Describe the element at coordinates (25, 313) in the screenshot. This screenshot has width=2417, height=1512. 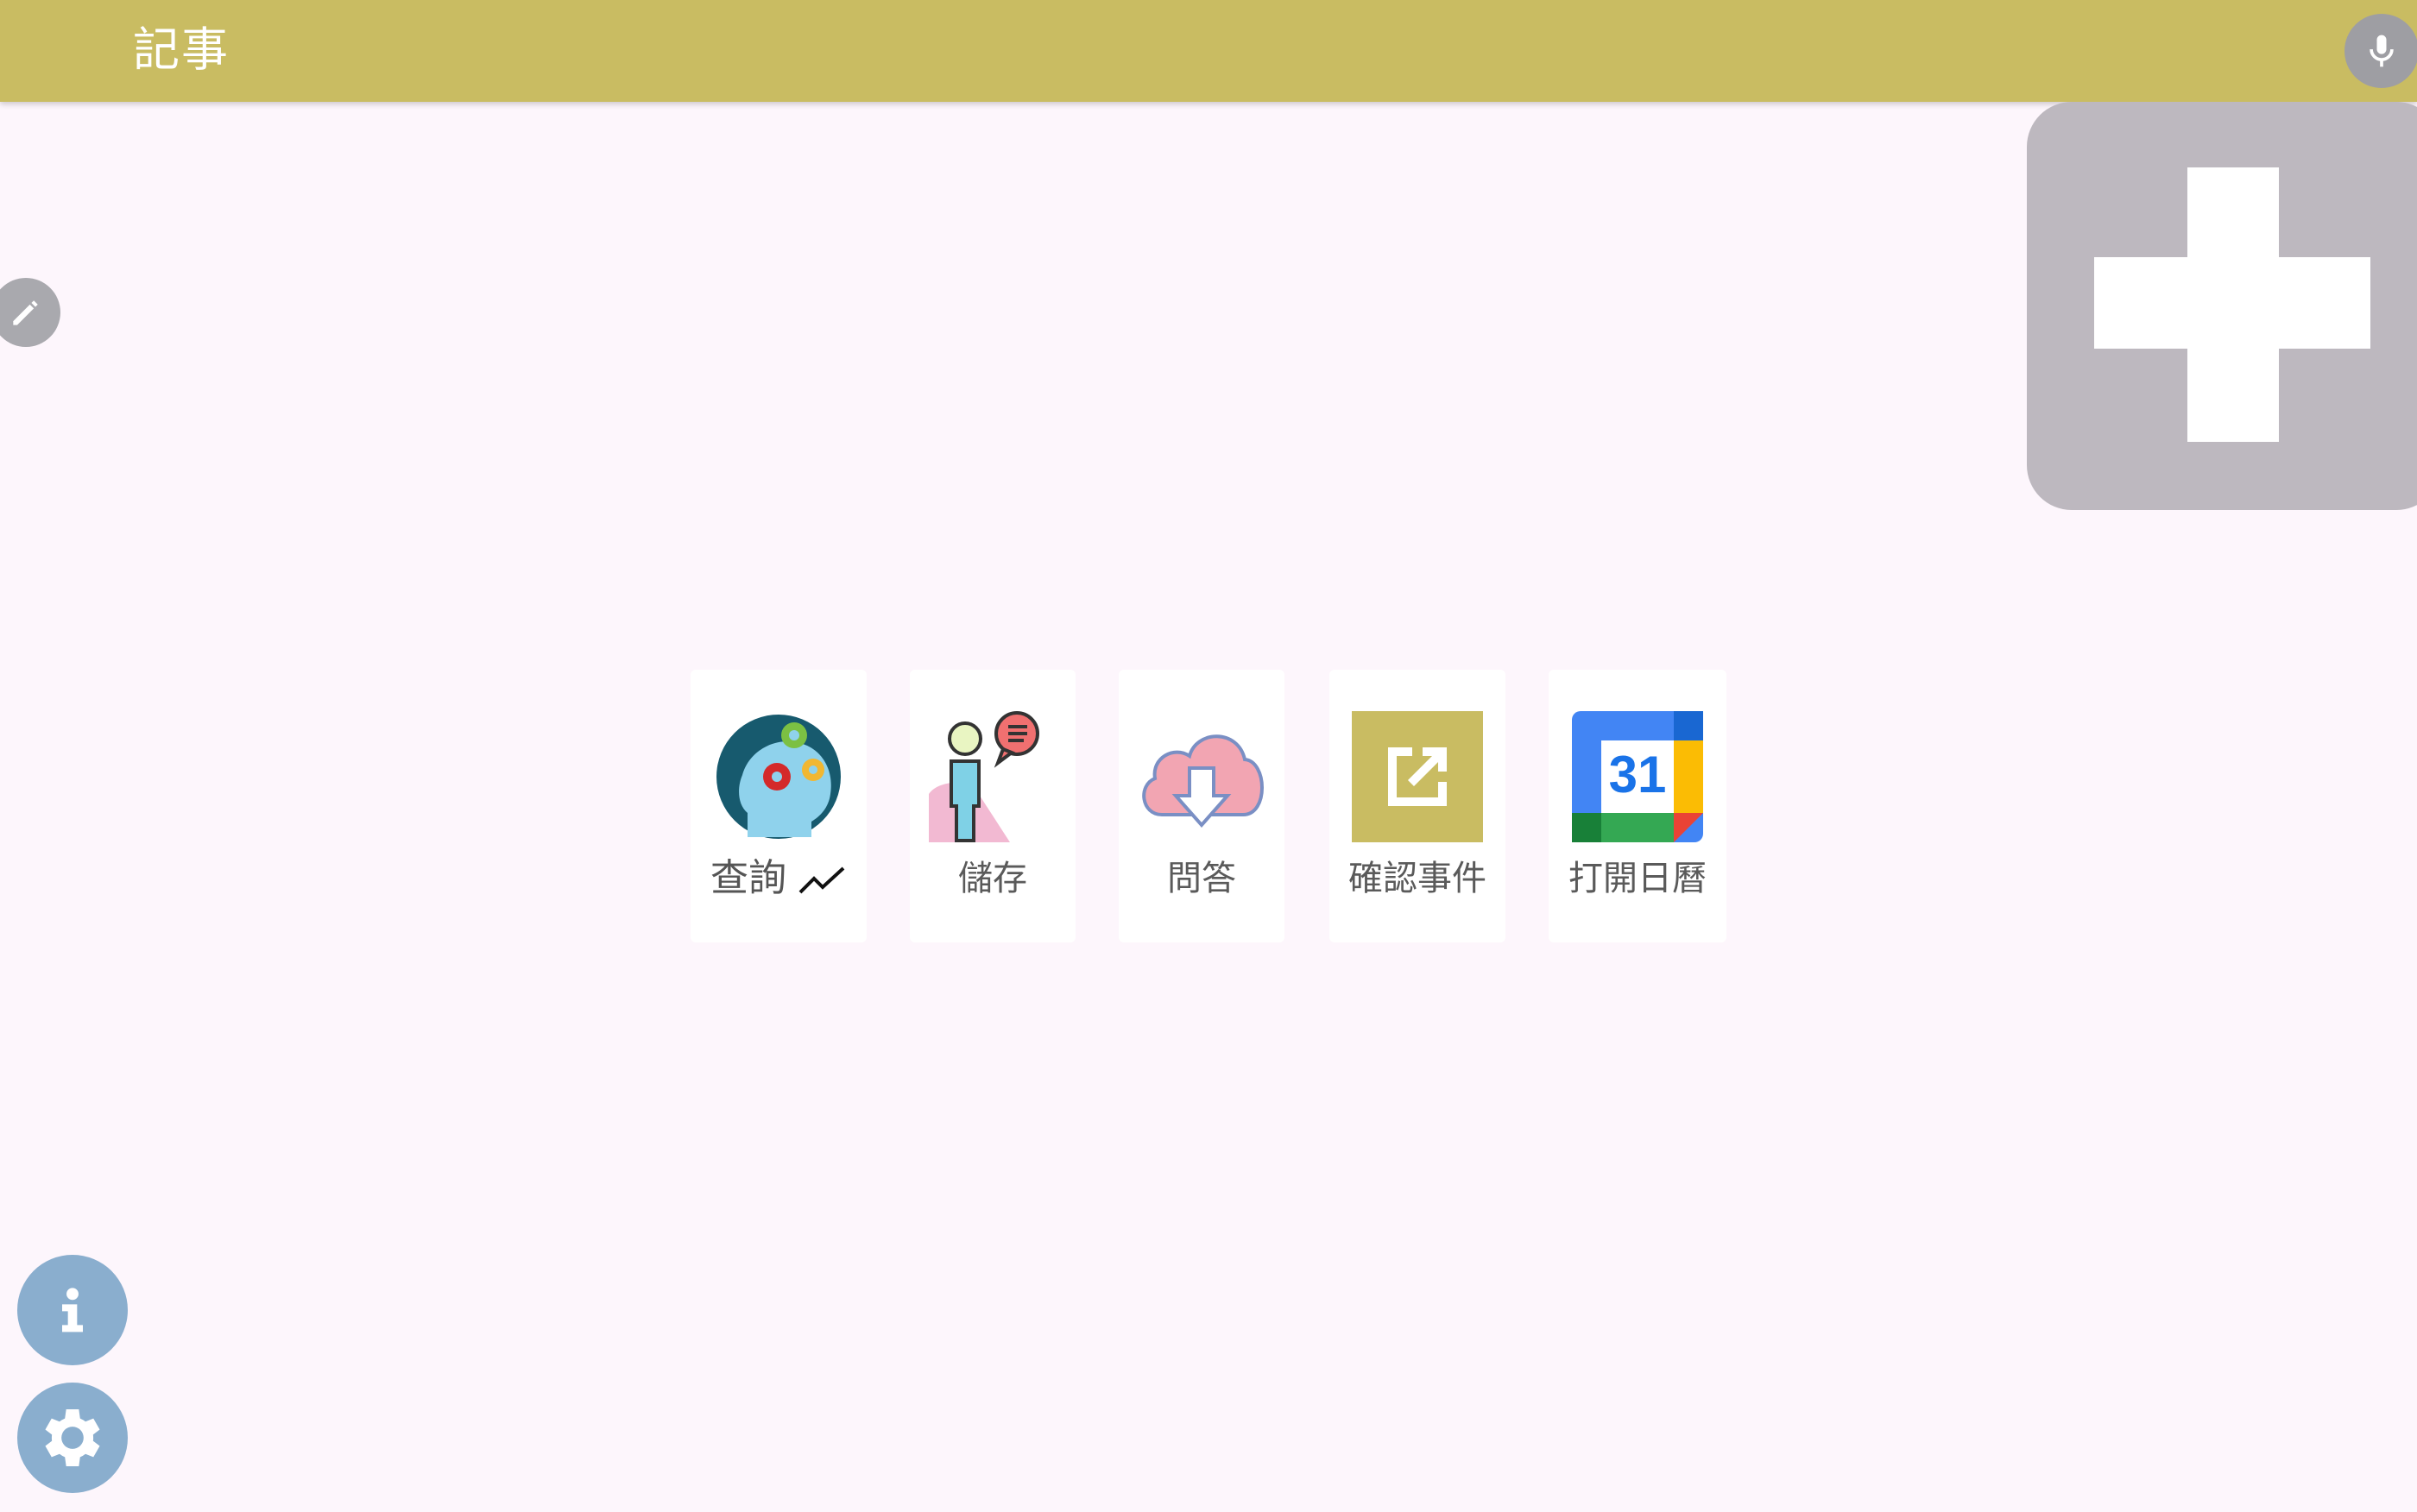
I see `pencil-icon` at that location.